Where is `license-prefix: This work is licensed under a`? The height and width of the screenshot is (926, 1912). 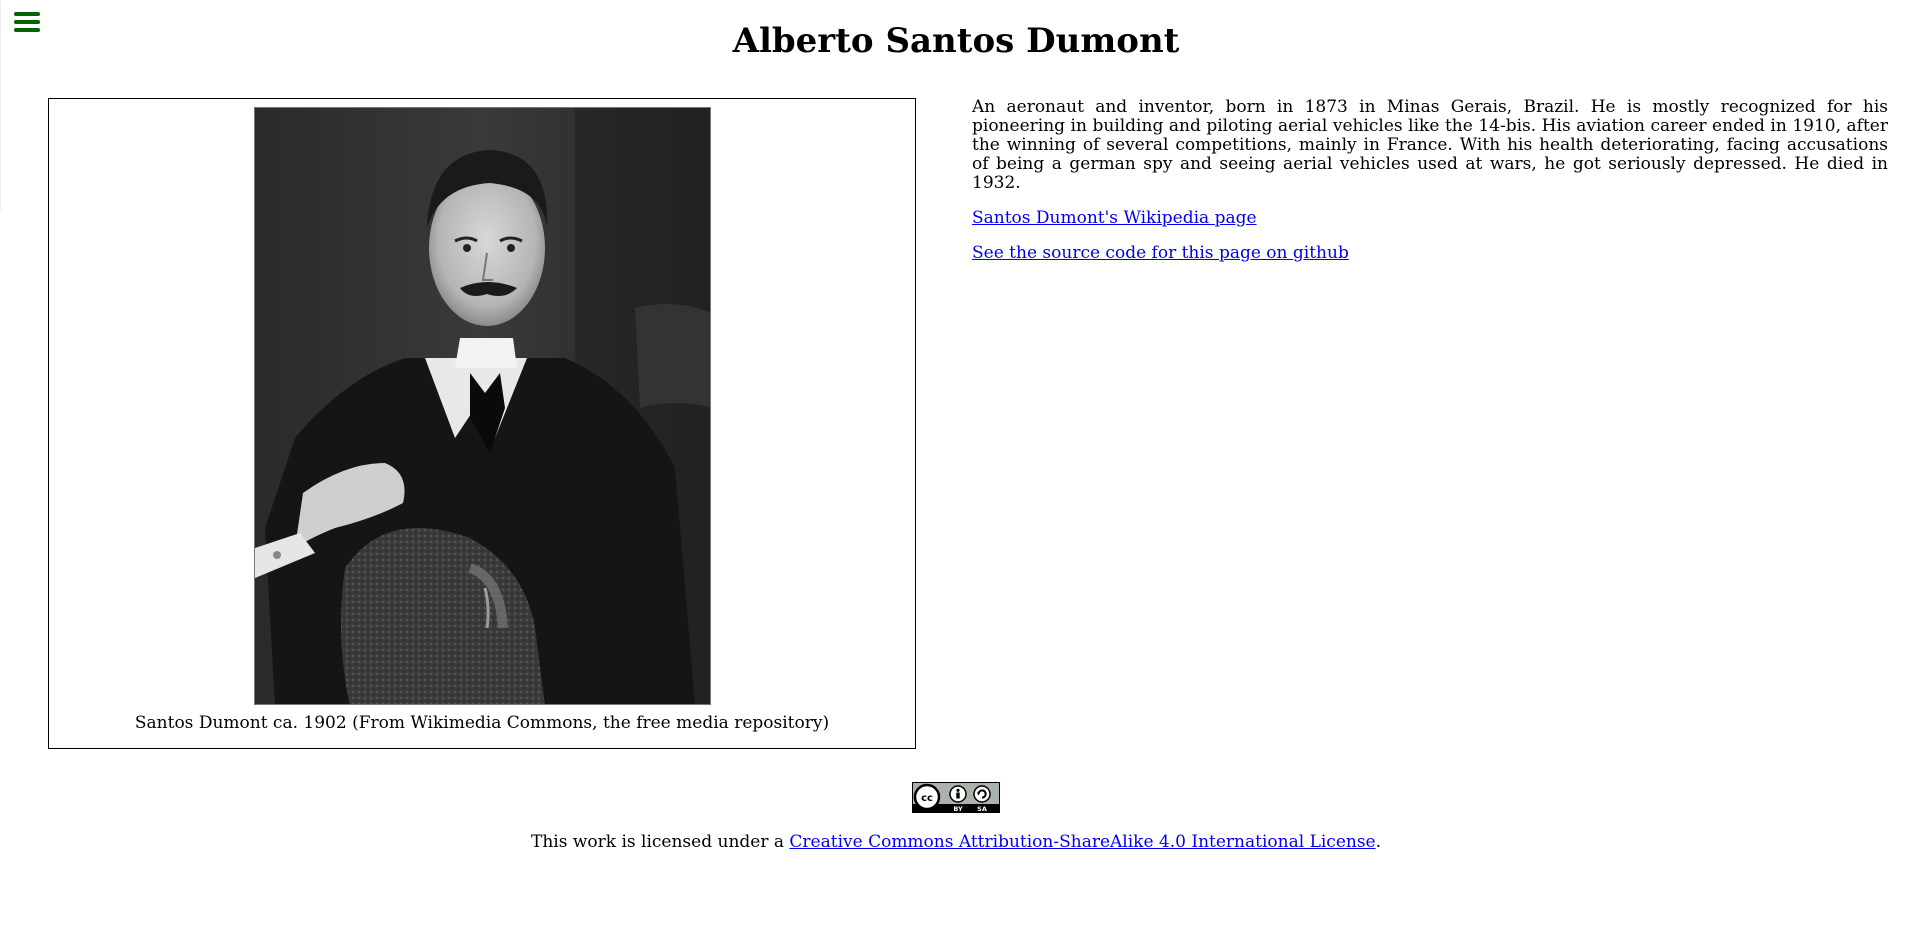 license-prefix: This work is licensed under a is located at coordinates (660, 842).